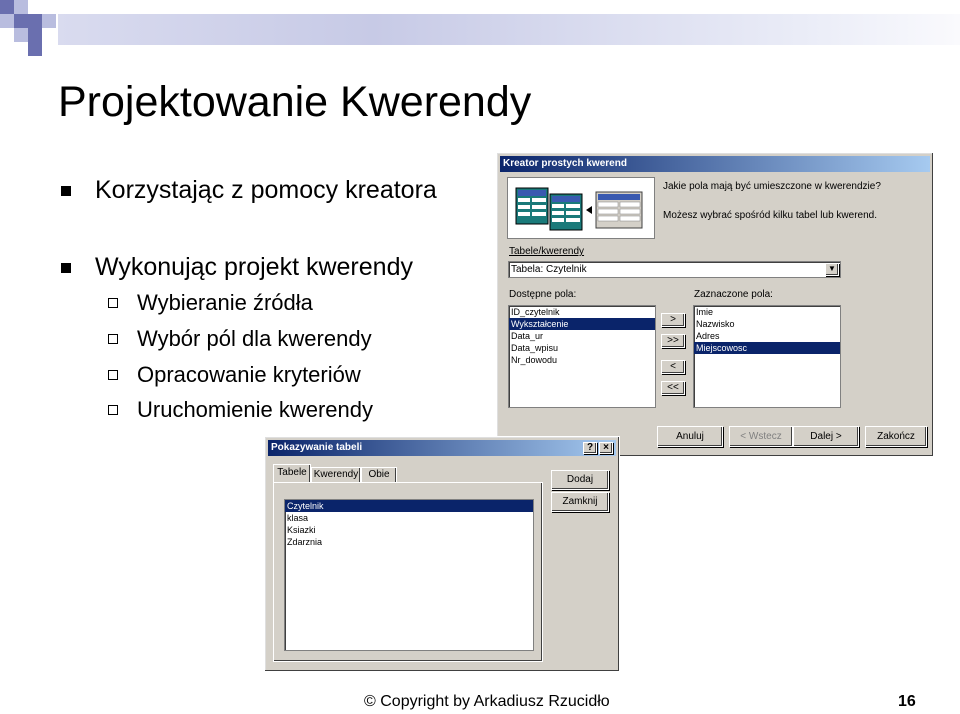 The image size is (960, 714). Describe the element at coordinates (674, 269) in the screenshot. I see `tables-combobox: Tabela: Czytelnik ▼` at that location.